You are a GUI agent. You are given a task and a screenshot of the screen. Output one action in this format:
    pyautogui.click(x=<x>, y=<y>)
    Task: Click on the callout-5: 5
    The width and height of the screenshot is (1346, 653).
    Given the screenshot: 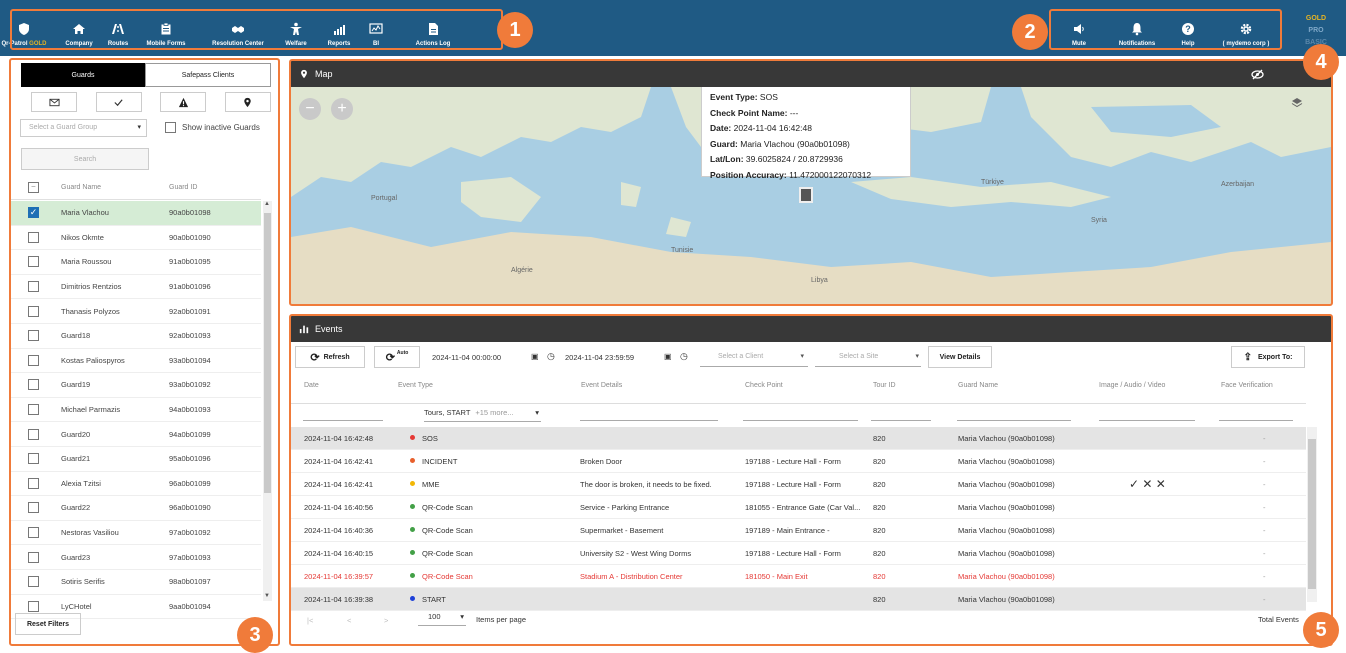 What is the action you would take?
    pyautogui.click(x=1321, y=630)
    